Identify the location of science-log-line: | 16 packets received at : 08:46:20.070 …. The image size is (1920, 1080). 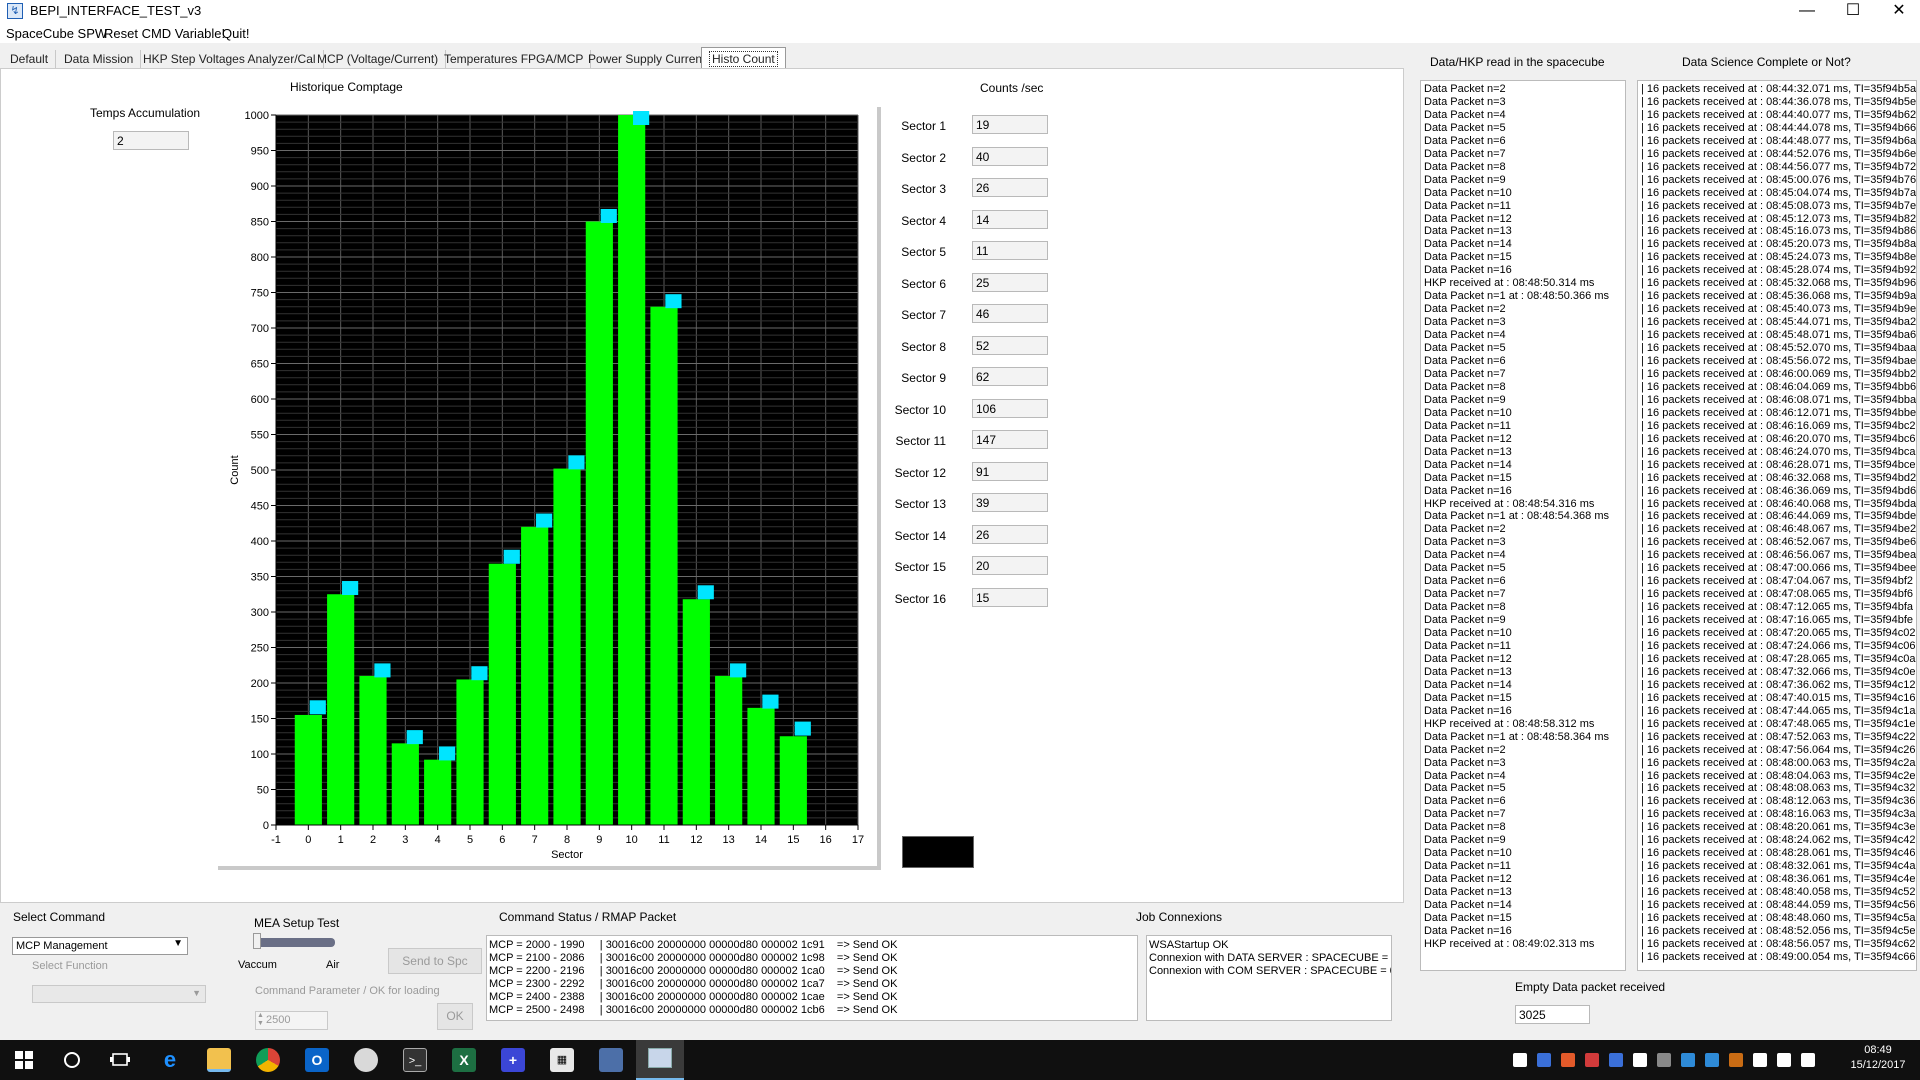
(1778, 438).